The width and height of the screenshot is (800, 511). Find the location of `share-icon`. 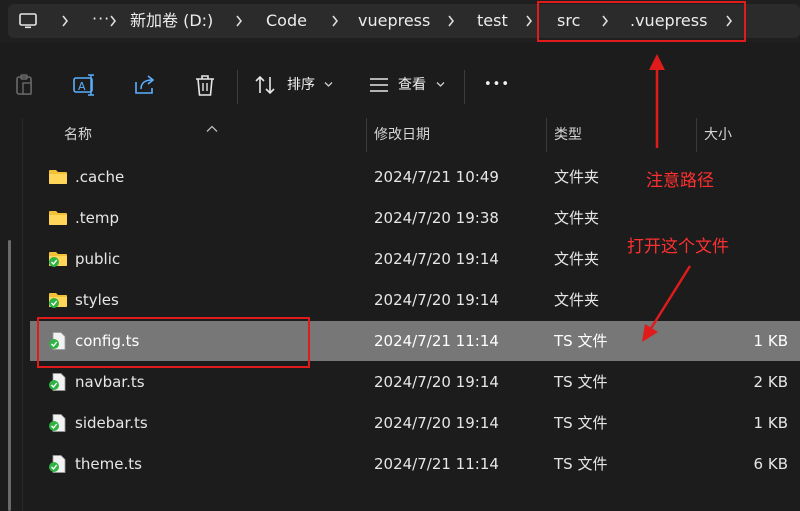

share-icon is located at coordinates (145, 85).